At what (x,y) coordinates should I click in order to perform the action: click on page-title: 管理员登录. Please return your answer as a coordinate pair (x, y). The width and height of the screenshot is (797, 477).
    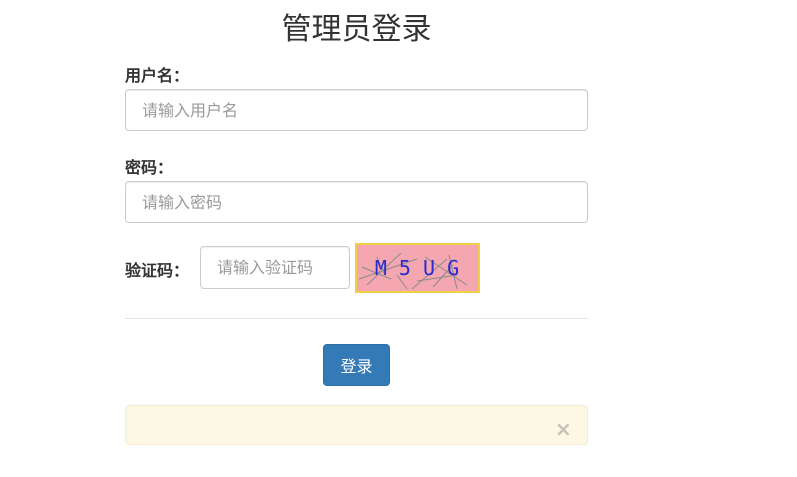
    Looking at the image, I should click on (356, 29).